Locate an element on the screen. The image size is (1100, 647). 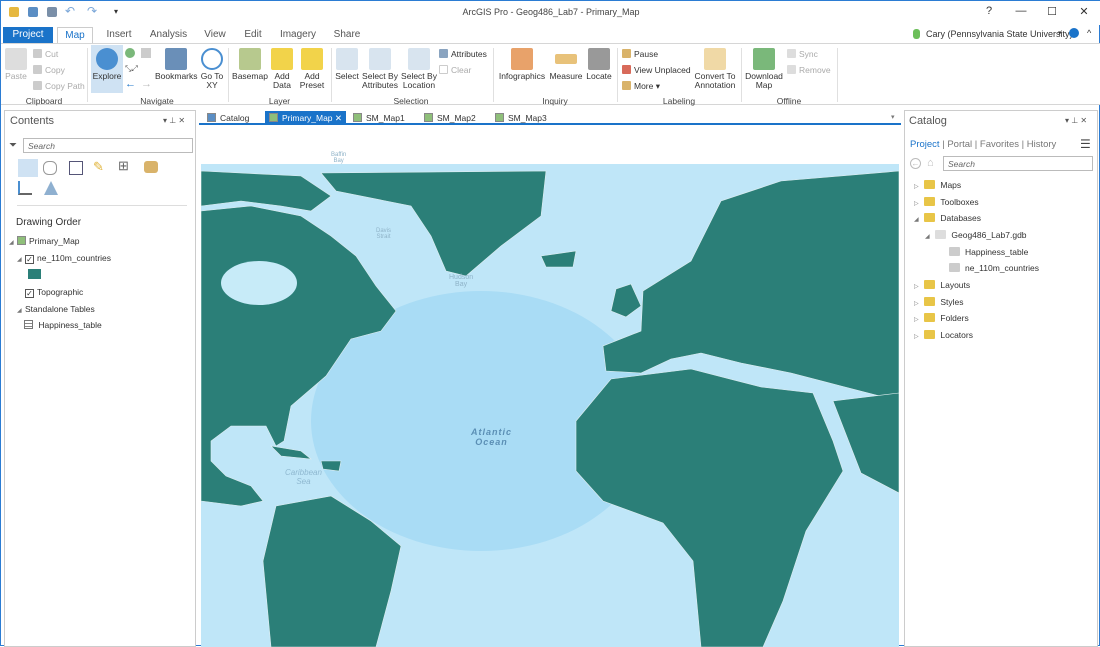
catalog-tabs: Project | Portal | Favorites | History is located at coordinates (983, 144).